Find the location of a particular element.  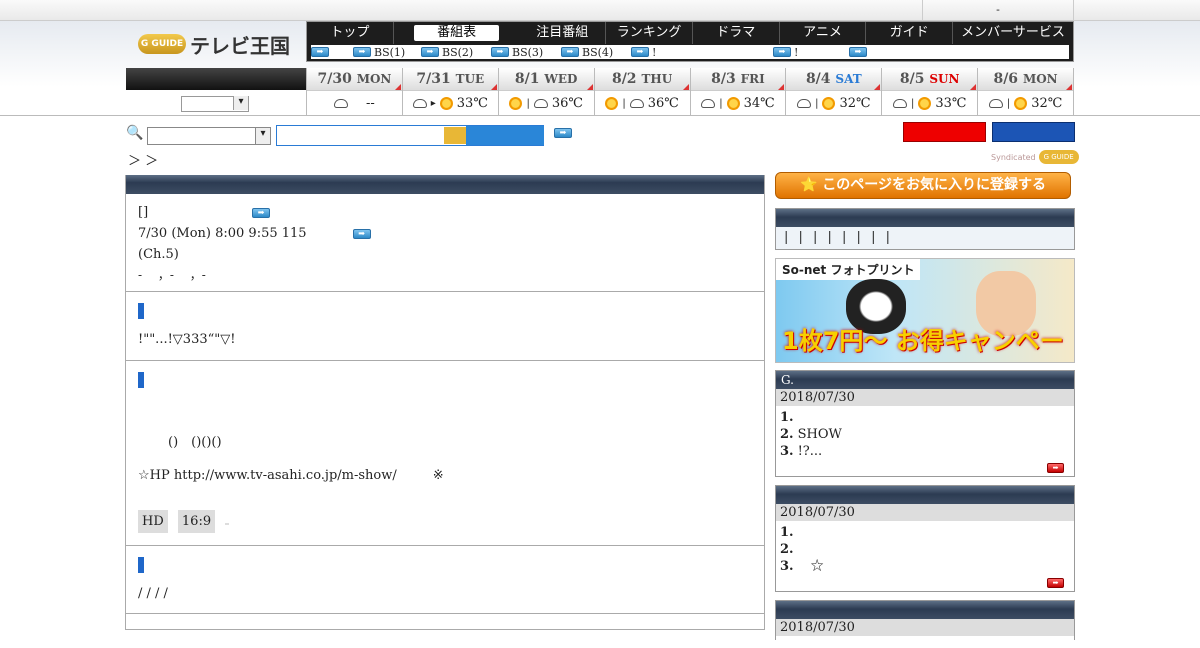

add-favorite-button: ⭐ このページをお気に入りに登録する is located at coordinates (923, 185).